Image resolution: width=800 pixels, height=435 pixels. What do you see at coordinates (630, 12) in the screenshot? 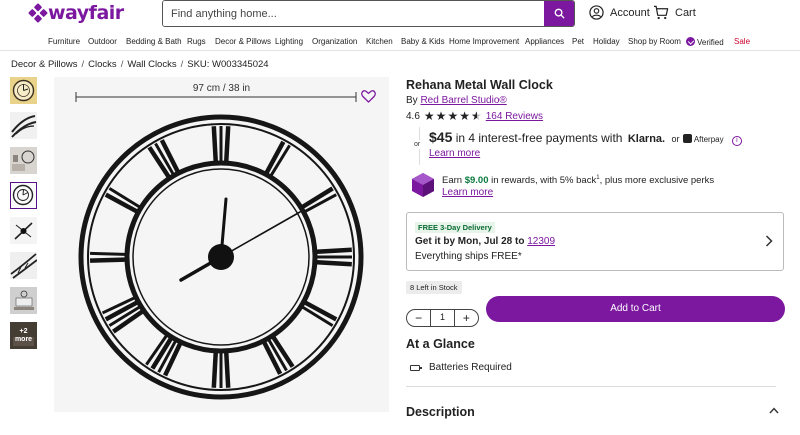
I see `account-label: Account` at bounding box center [630, 12].